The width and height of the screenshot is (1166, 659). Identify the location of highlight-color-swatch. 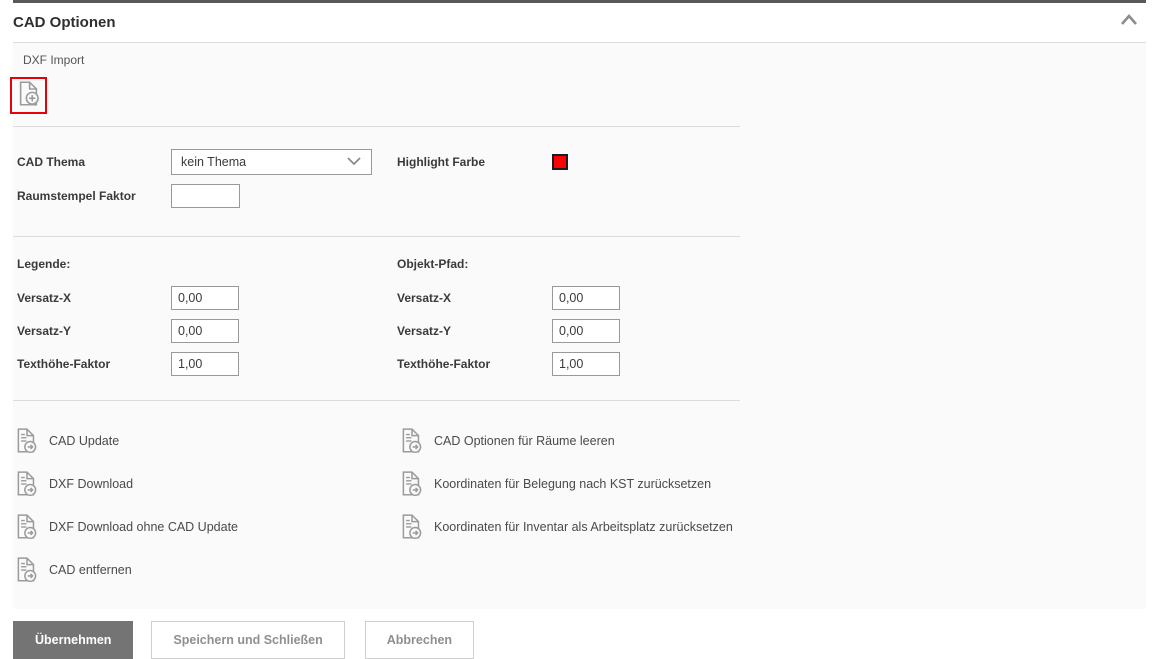
(560, 162).